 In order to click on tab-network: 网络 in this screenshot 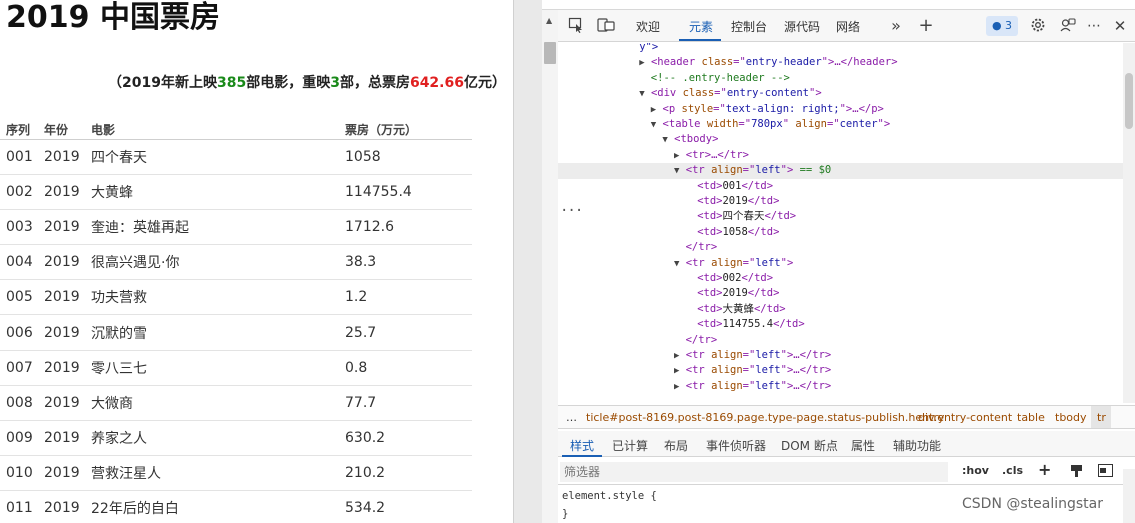, I will do `click(848, 26)`.